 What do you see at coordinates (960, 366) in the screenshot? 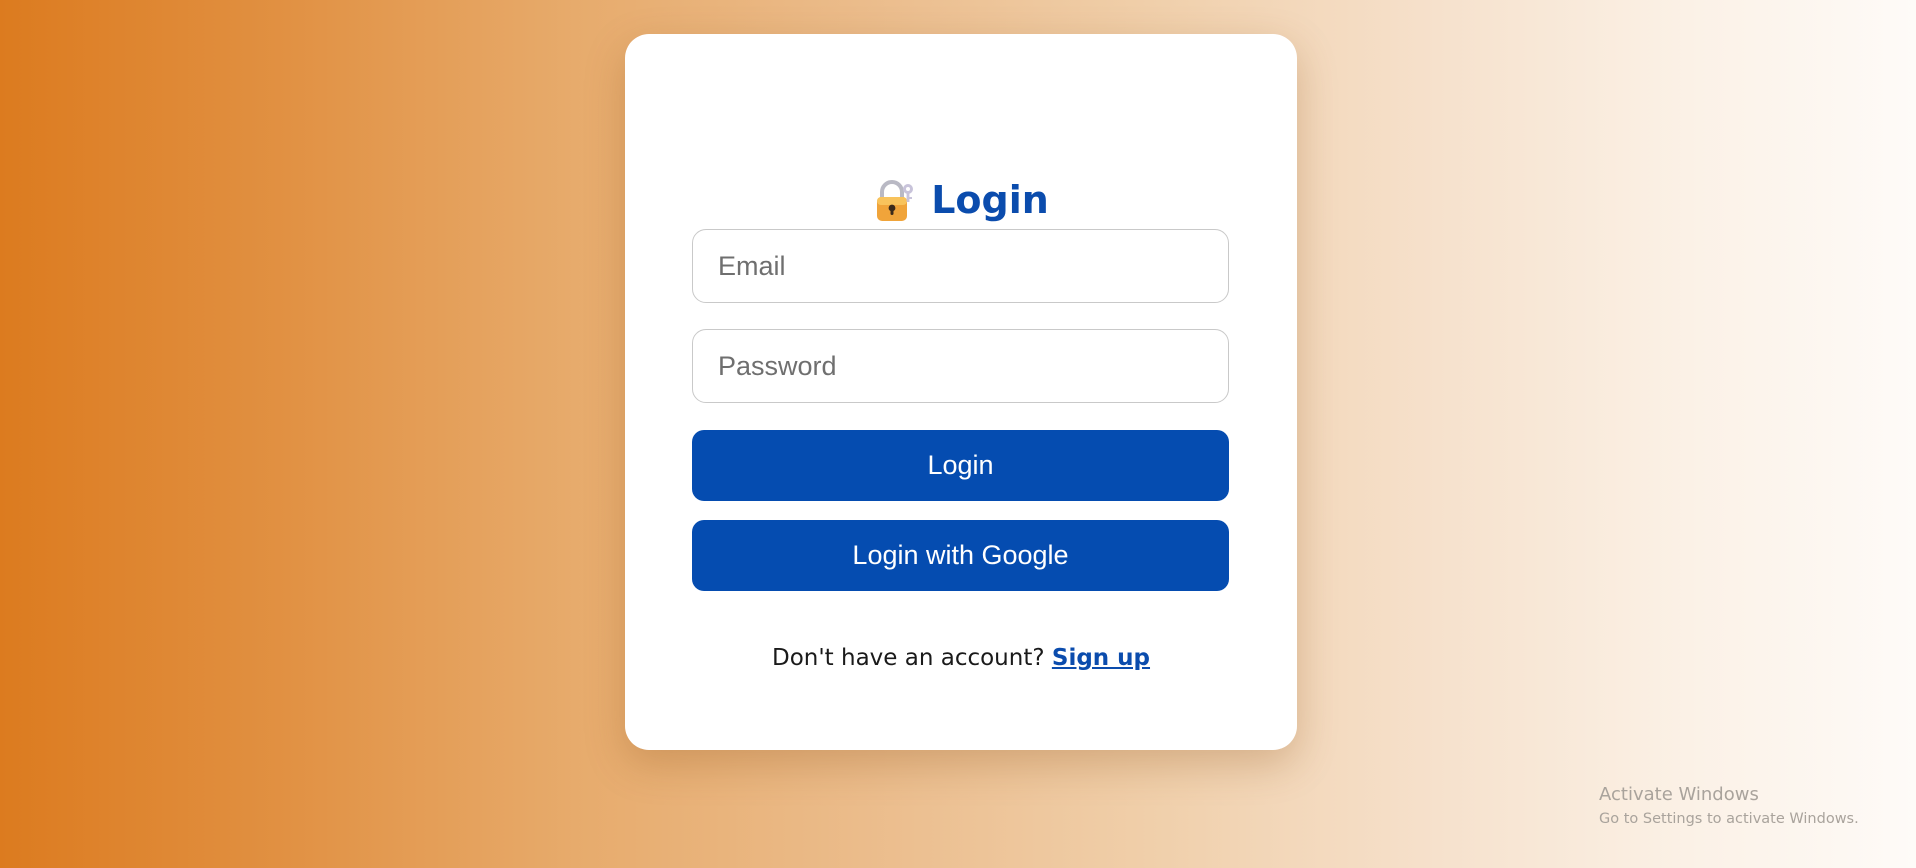
I see `password-field` at bounding box center [960, 366].